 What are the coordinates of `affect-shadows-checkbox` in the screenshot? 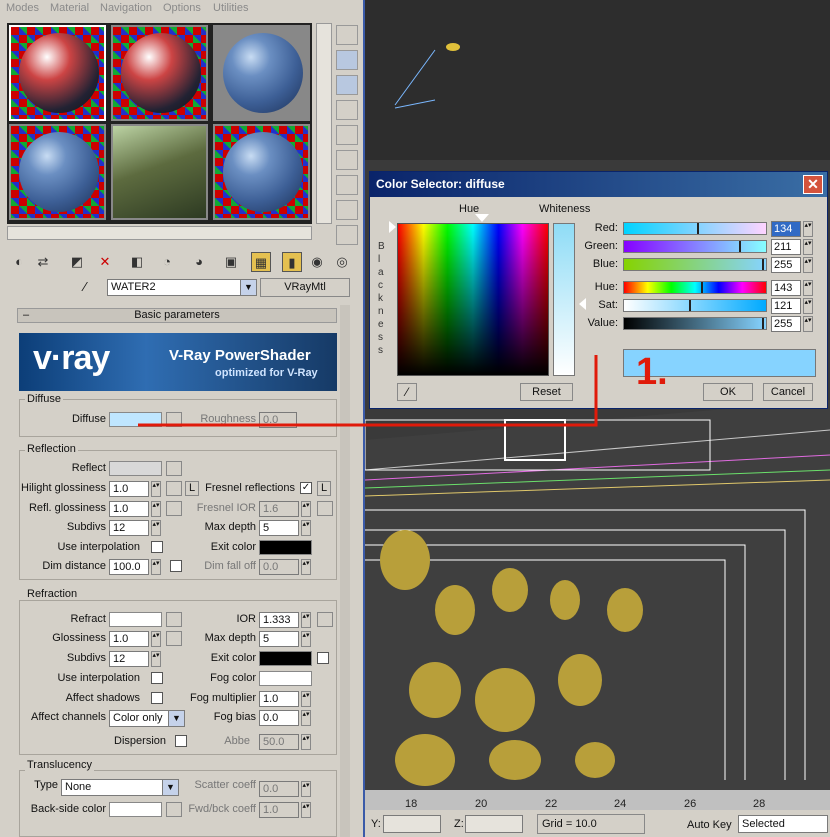 It's located at (157, 698).